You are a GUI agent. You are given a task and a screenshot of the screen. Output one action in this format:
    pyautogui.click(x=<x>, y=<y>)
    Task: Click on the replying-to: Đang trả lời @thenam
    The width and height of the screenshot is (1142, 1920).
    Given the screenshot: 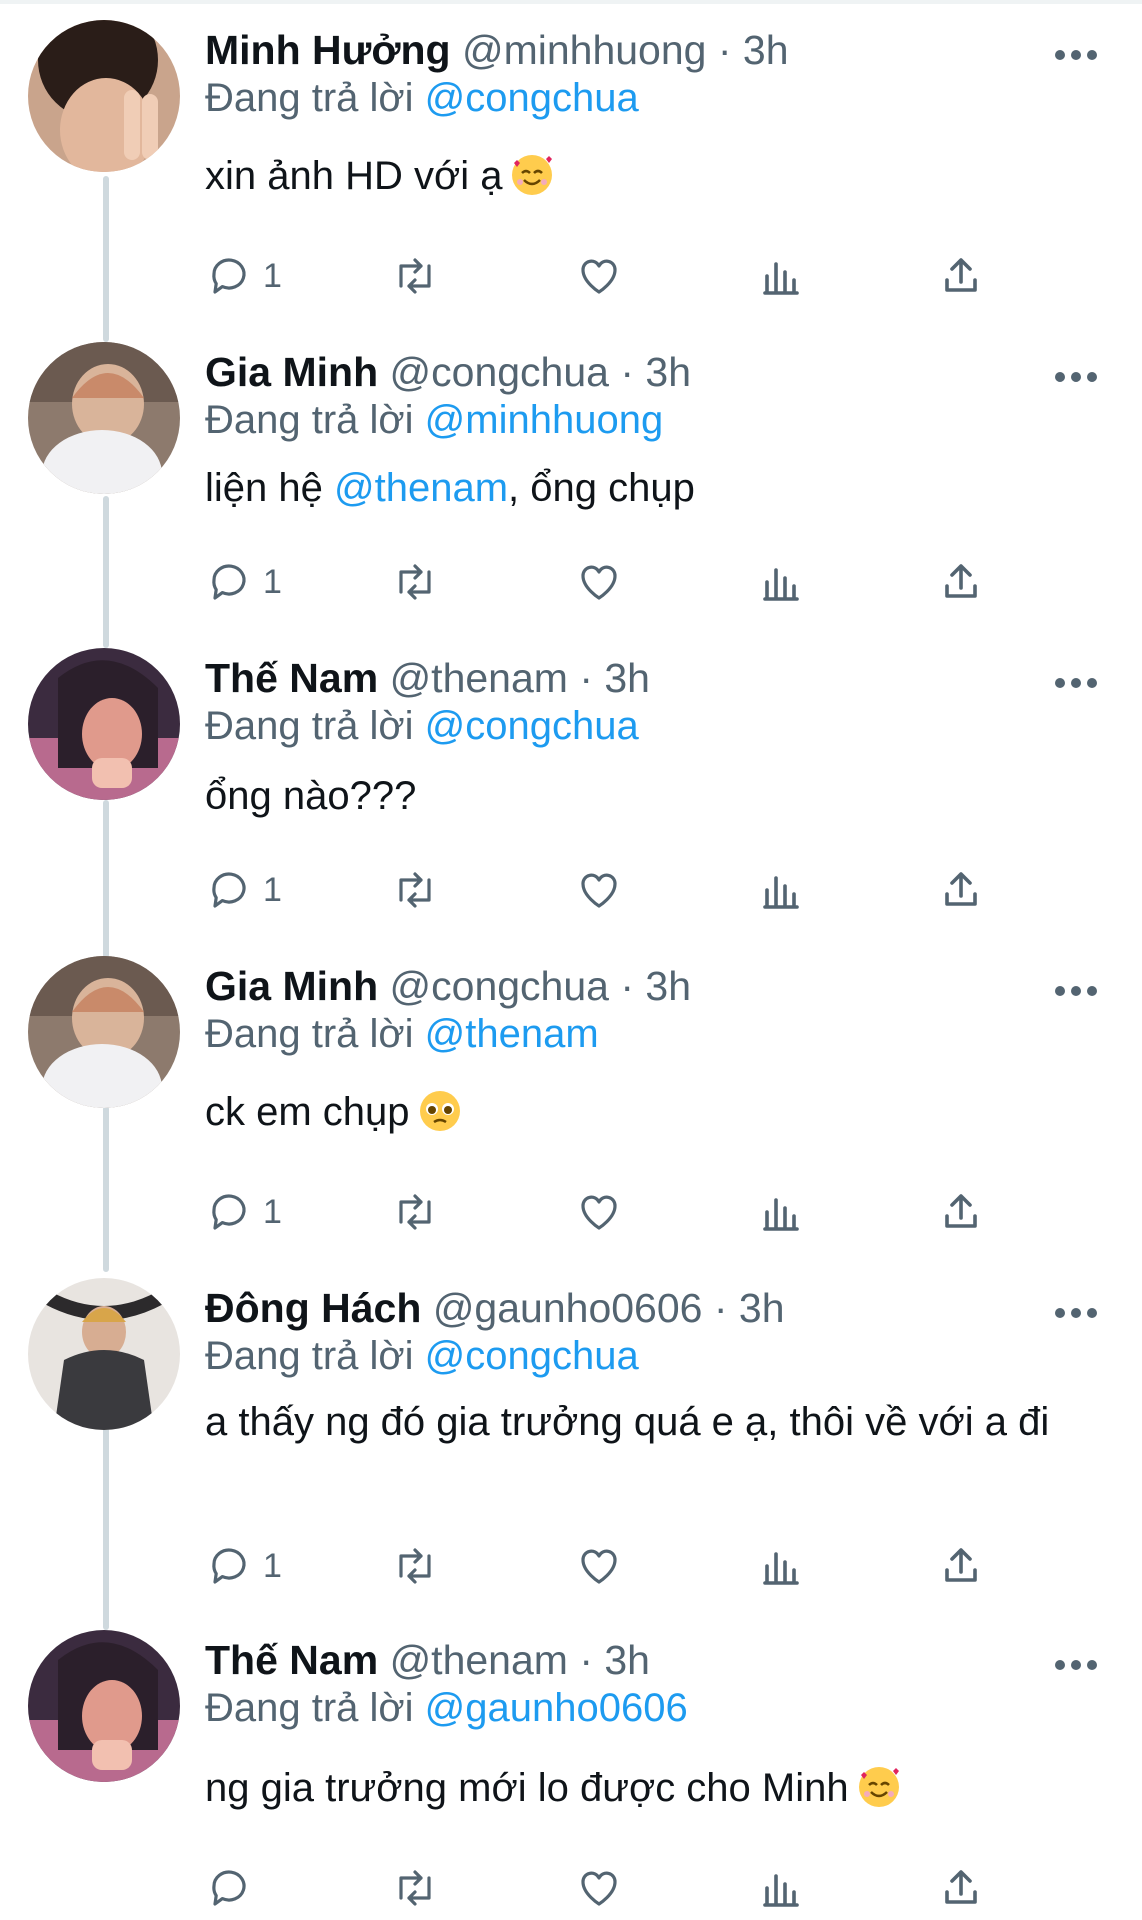 What is the action you would take?
    pyautogui.click(x=402, y=1034)
    